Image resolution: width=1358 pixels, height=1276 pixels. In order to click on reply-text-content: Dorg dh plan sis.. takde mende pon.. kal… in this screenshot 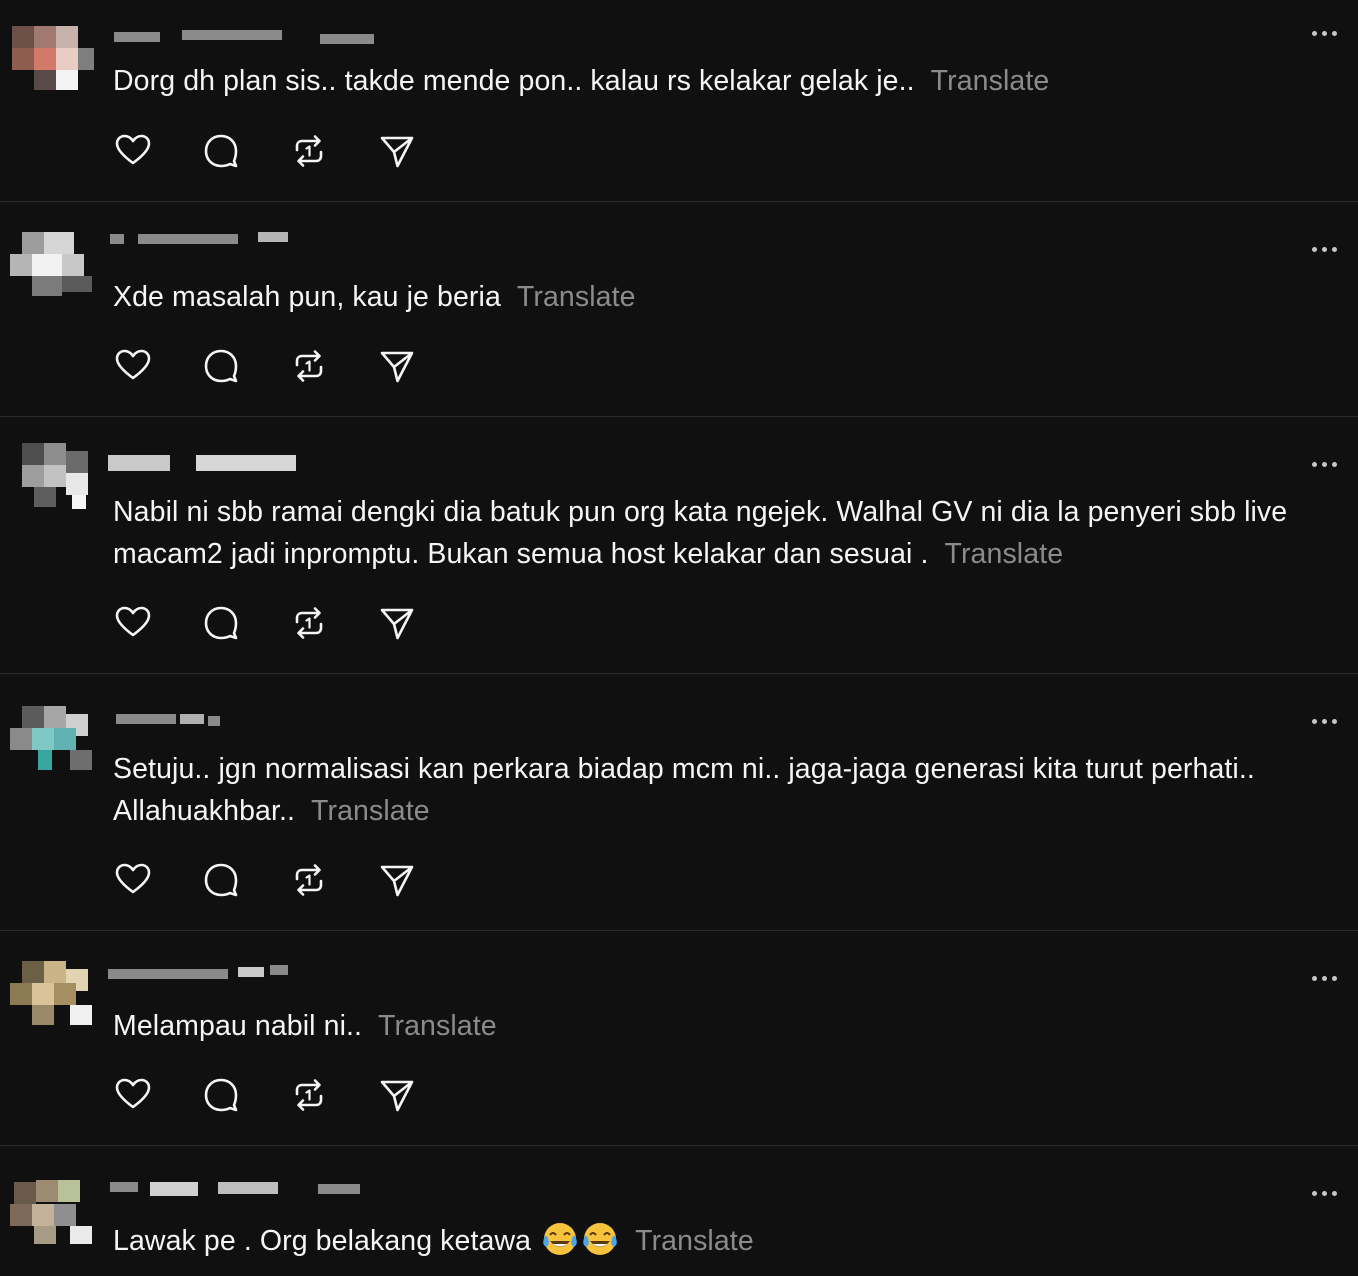, I will do `click(514, 81)`.